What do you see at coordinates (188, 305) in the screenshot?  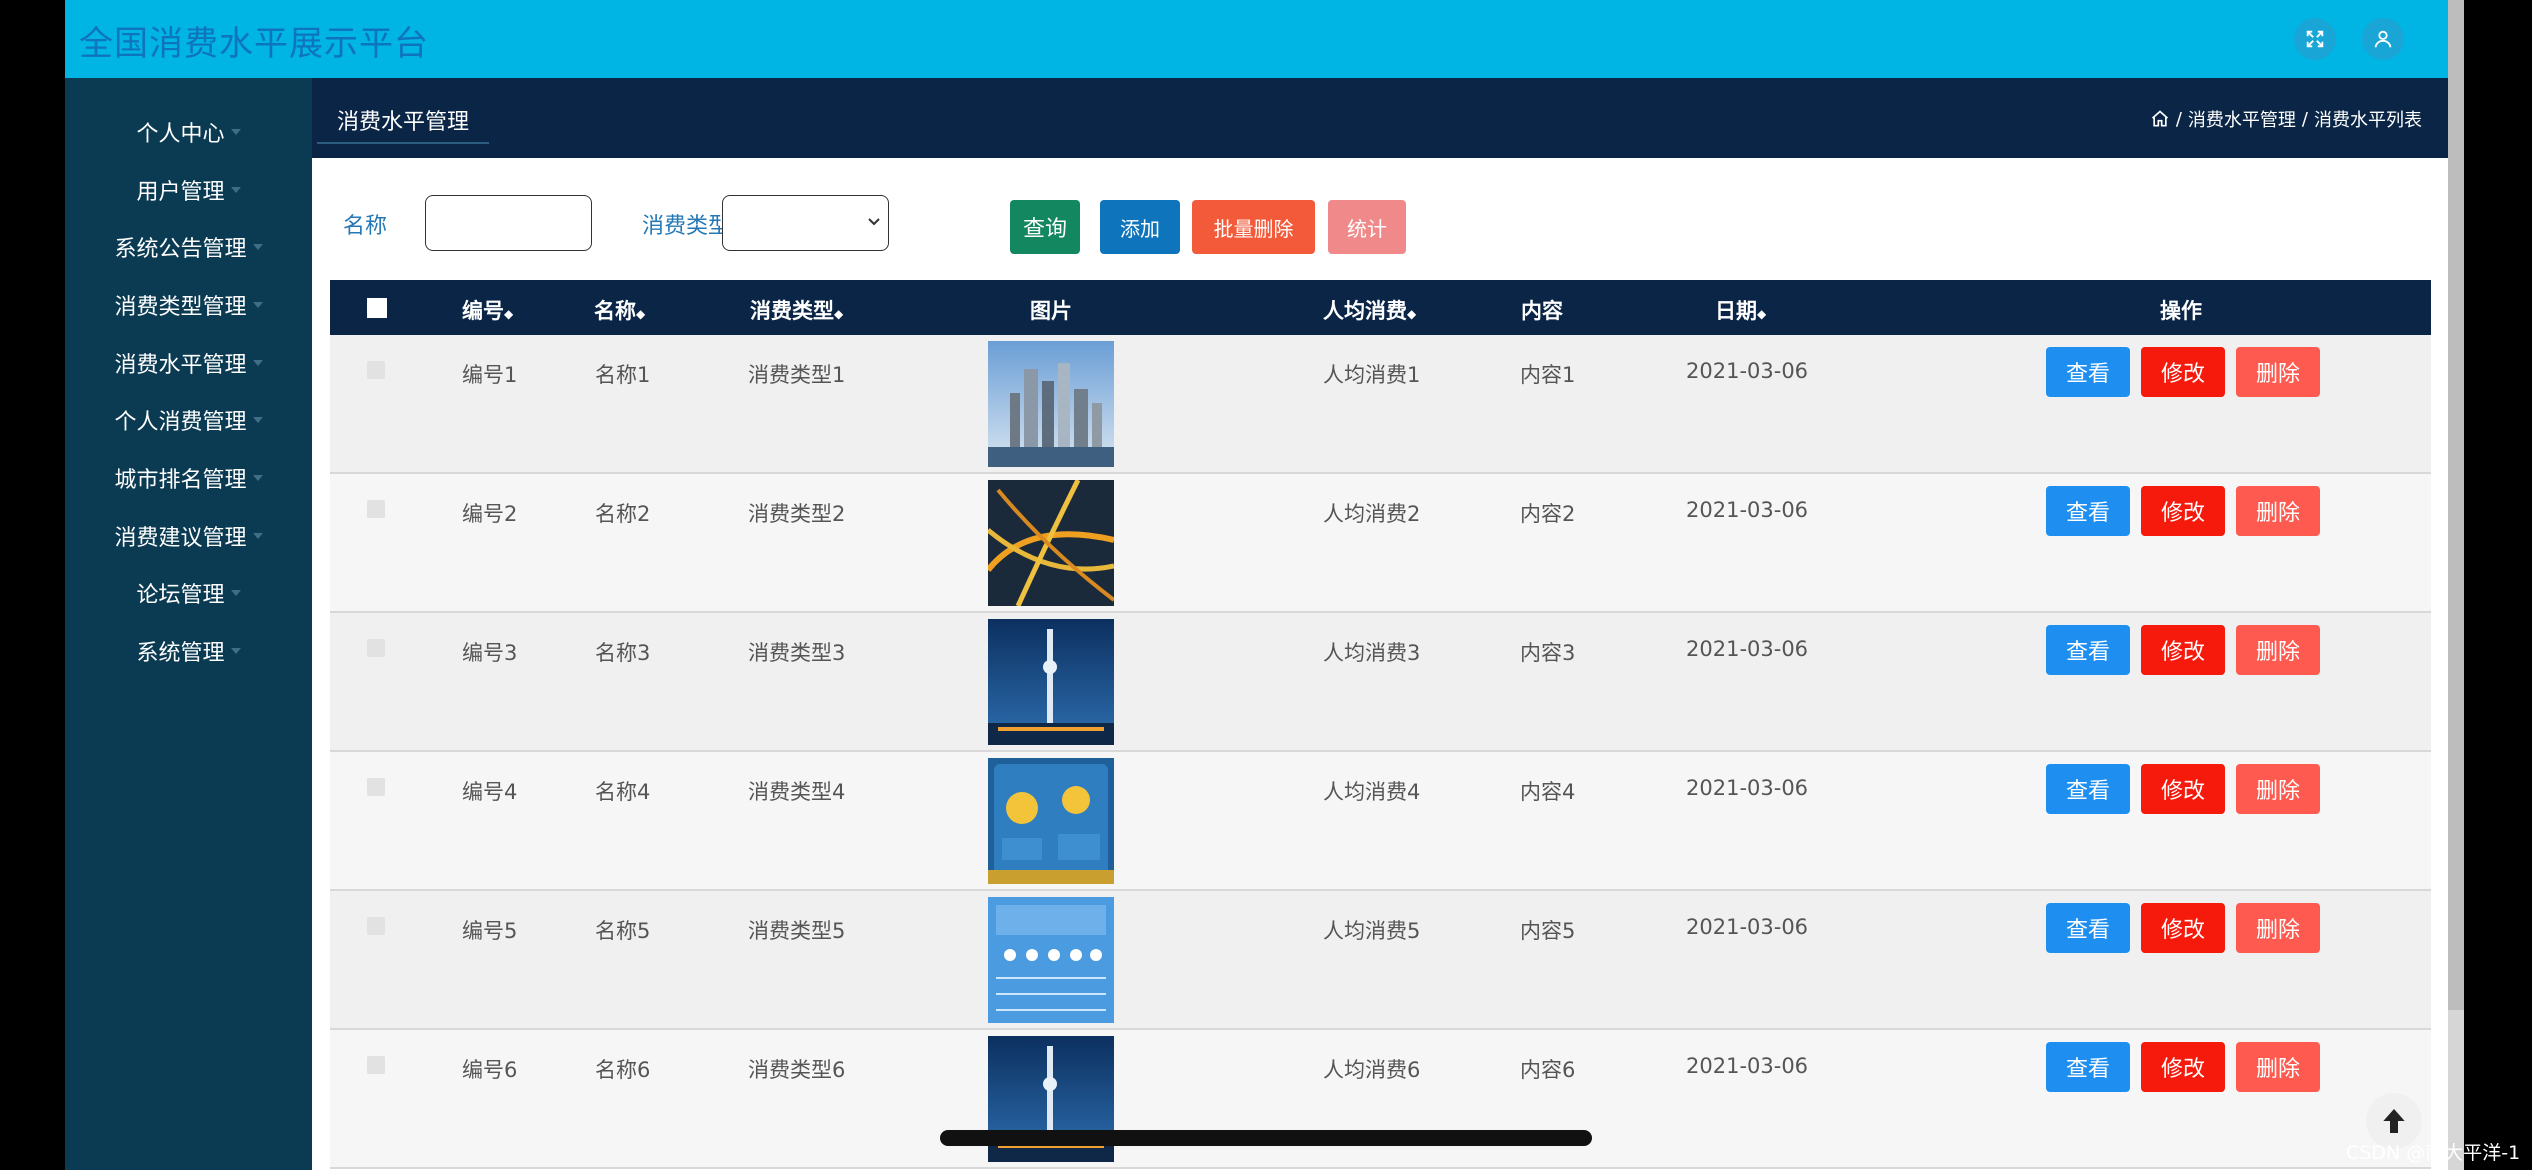 I see `sidebar-item-consumption-types: 消费类型管理` at bounding box center [188, 305].